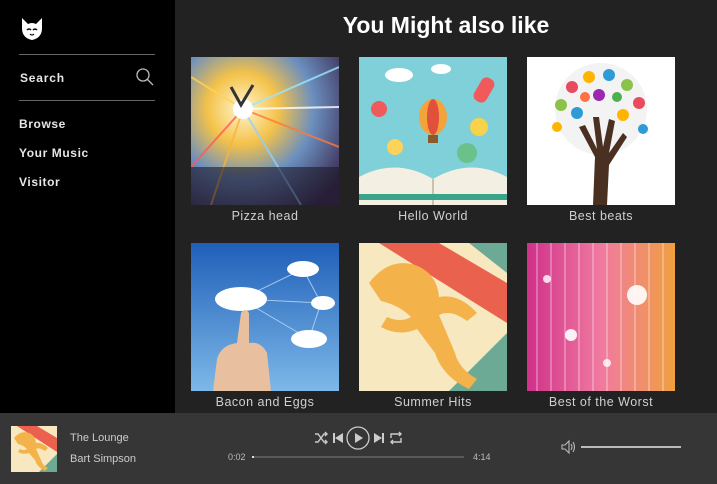 Image resolution: width=717 pixels, height=484 pixels. I want to click on shuffle-icon, so click(321, 438).